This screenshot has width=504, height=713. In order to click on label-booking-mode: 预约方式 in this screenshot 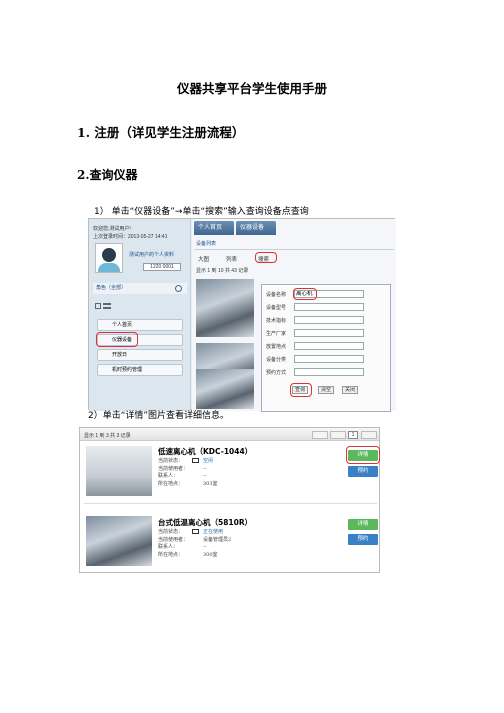, I will do `click(276, 373)`.